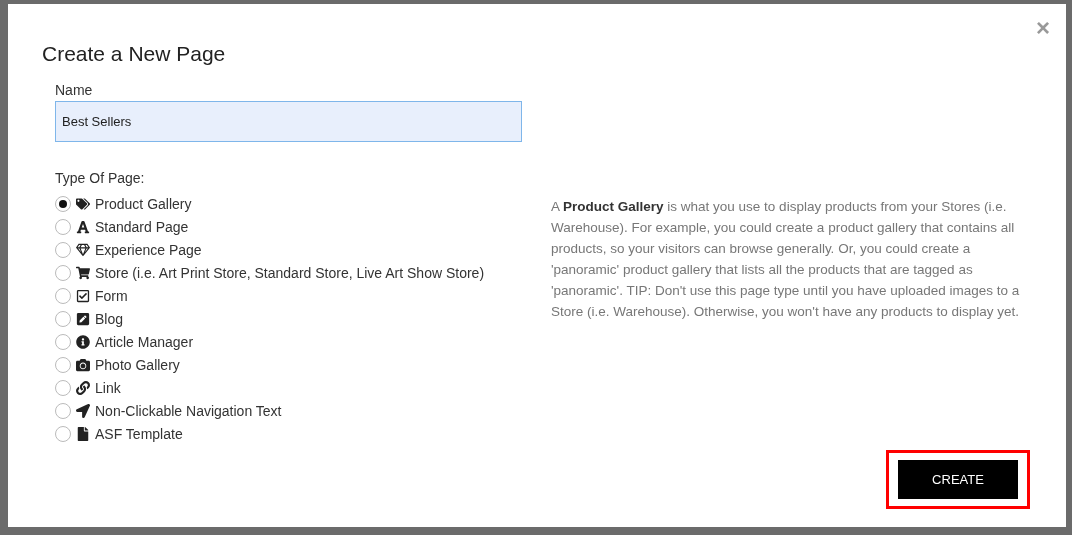 Image resolution: width=1072 pixels, height=535 pixels. I want to click on pencil-icon, so click(83, 318).